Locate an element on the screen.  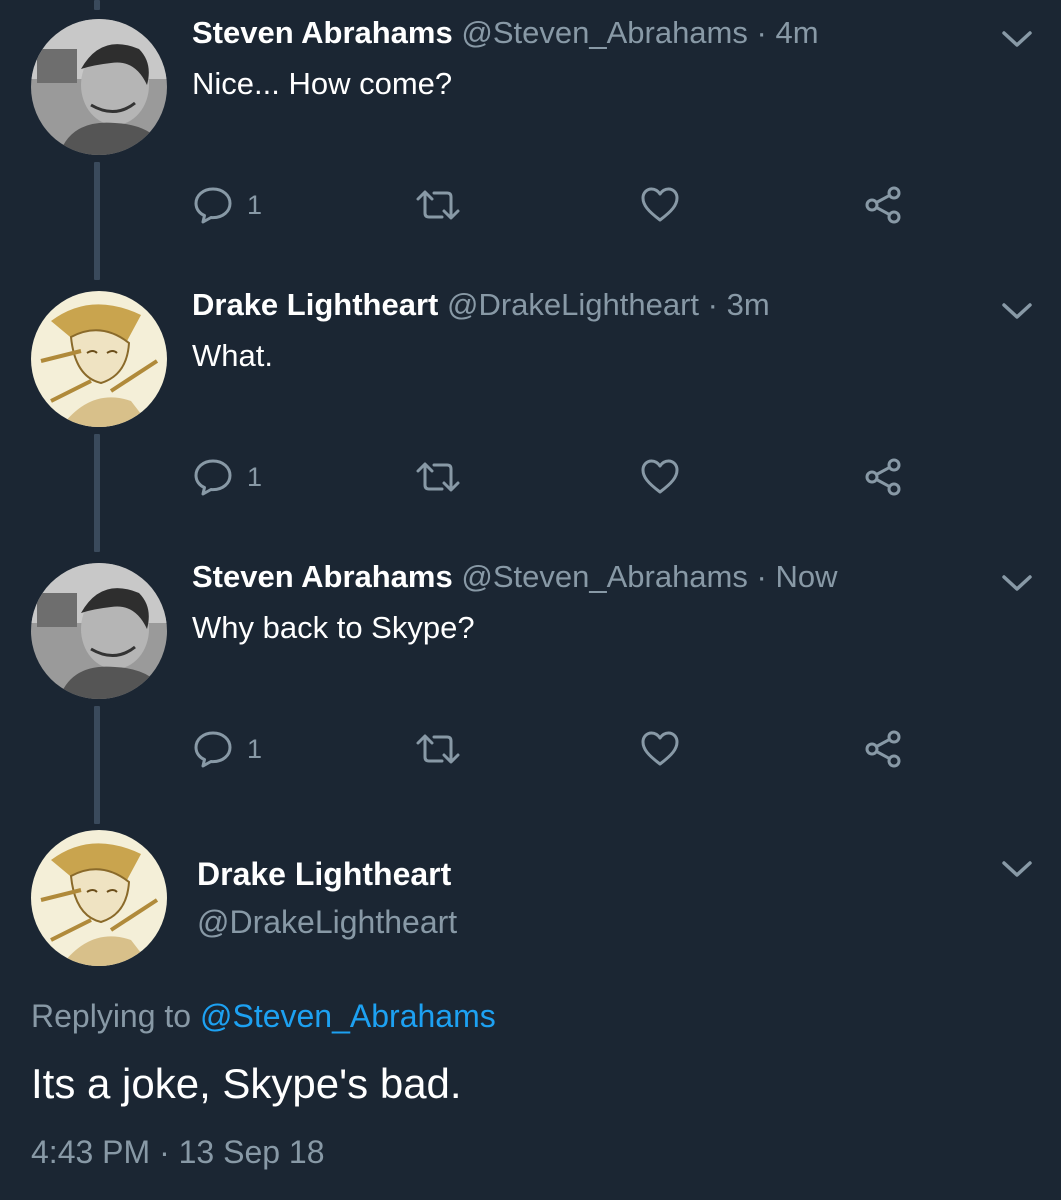
replying-label: Replying to is located at coordinates (111, 1016).